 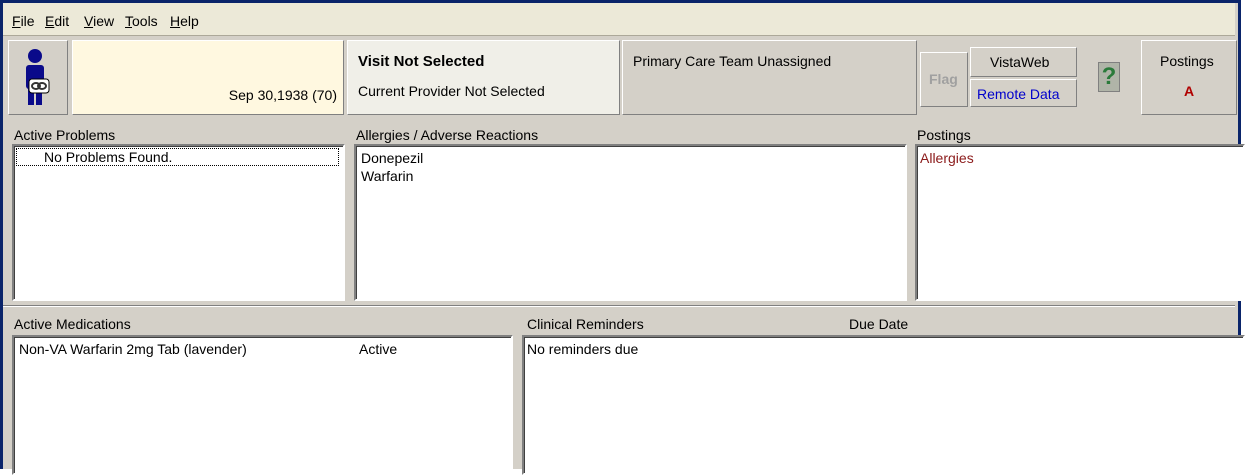 I want to click on list-item: Donepezil, so click(x=392, y=158).